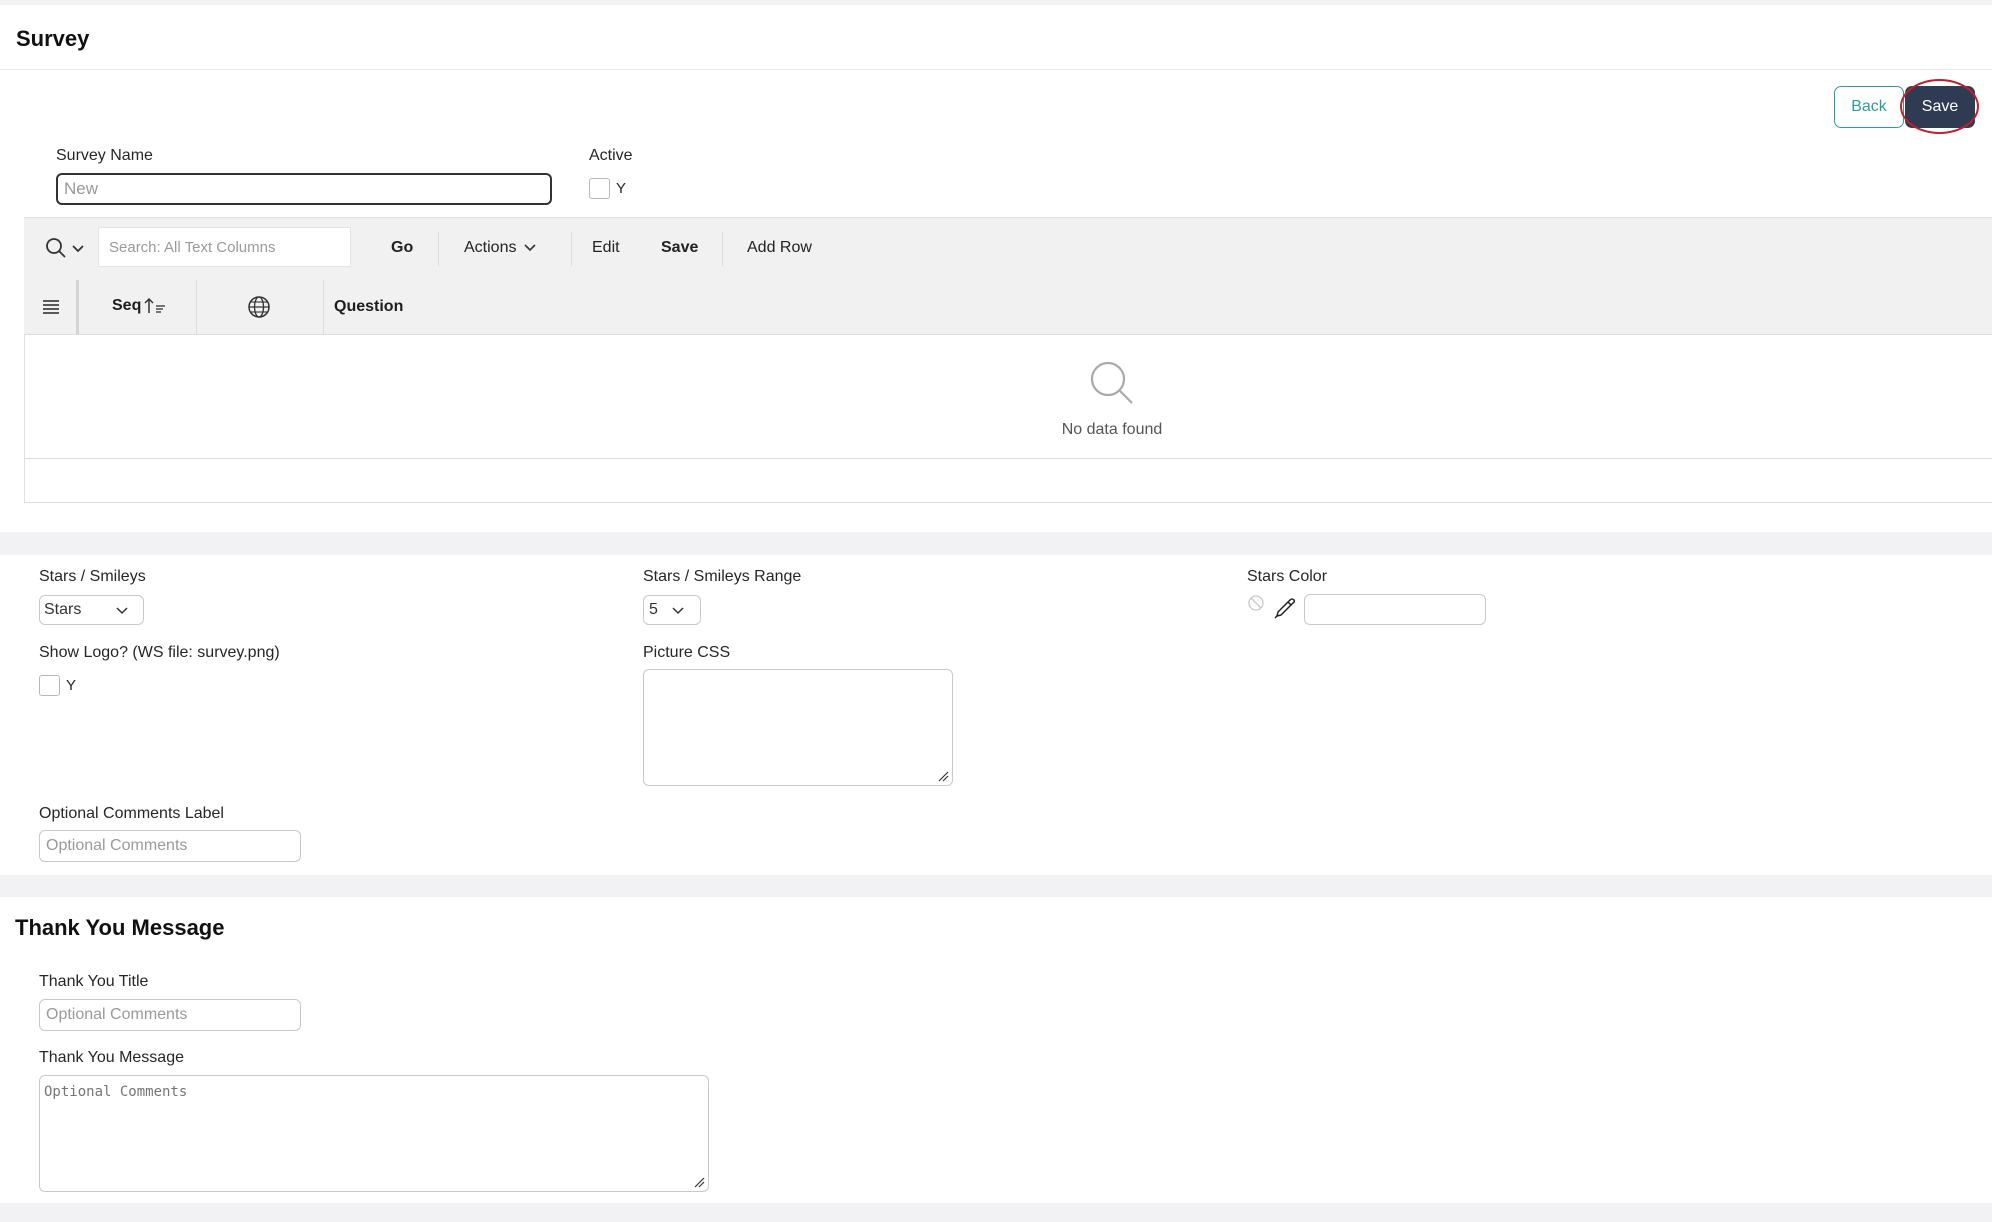  Describe the element at coordinates (111, 1057) in the screenshot. I see `thank-you-message-label: Thank You Message` at that location.